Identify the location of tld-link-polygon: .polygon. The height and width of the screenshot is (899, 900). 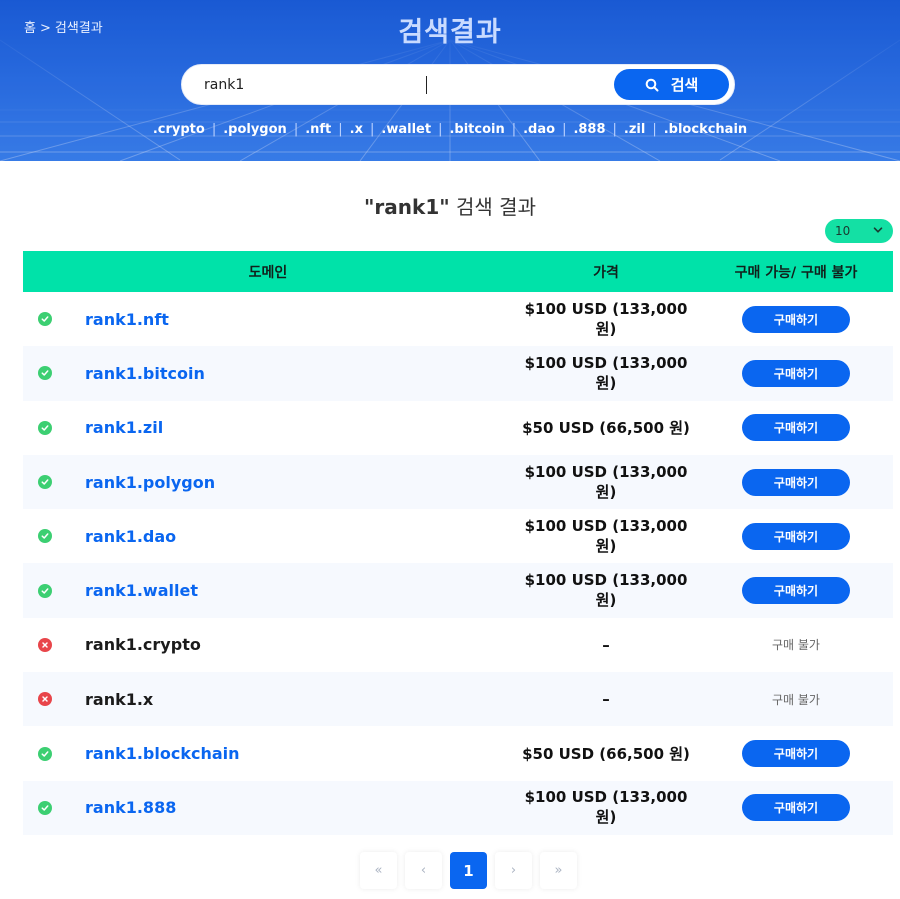
(255, 129).